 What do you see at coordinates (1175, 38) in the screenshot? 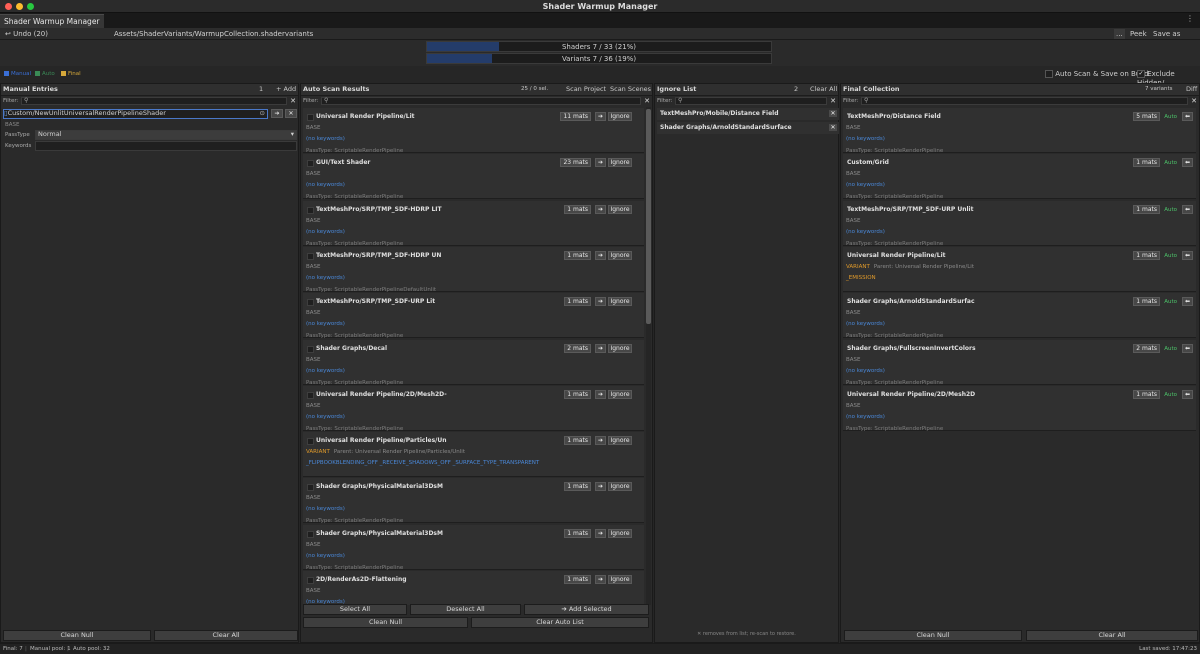
I see `save-as-asset-button: Save as Asset` at bounding box center [1175, 38].